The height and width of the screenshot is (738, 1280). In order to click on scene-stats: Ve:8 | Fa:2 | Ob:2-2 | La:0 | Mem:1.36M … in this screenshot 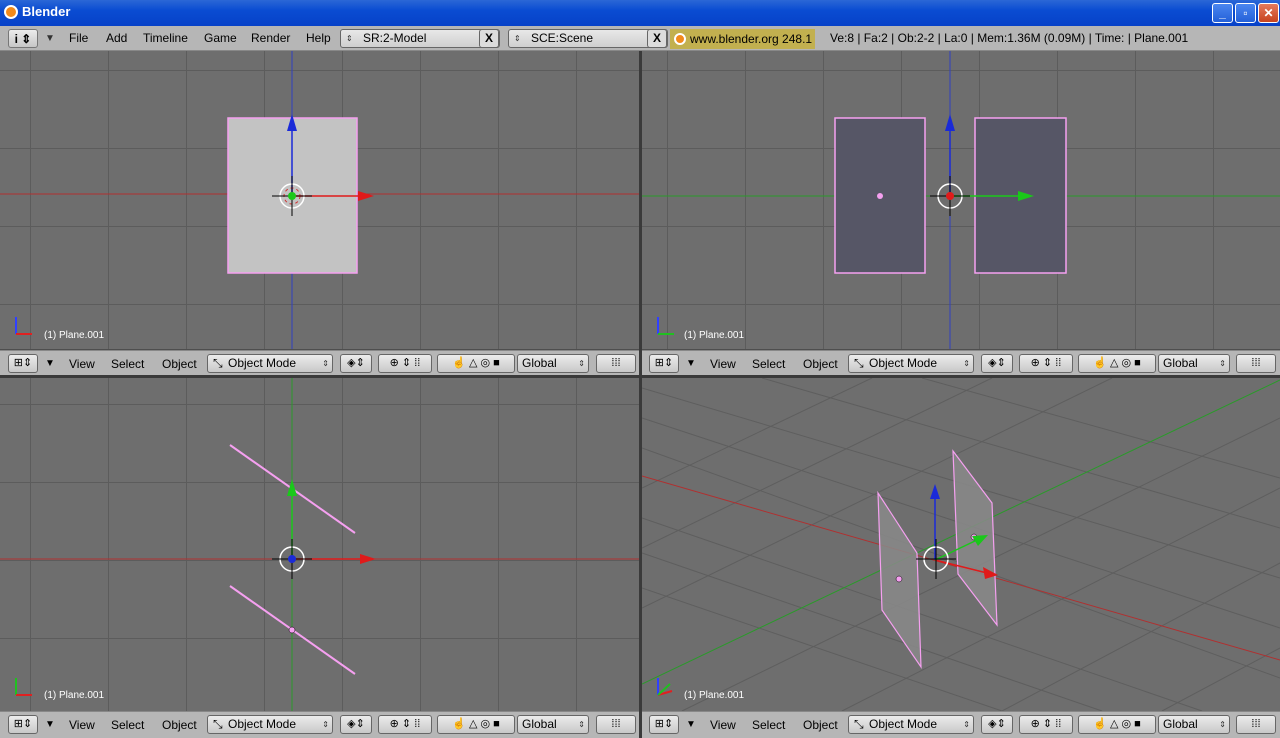, I will do `click(1009, 38)`.